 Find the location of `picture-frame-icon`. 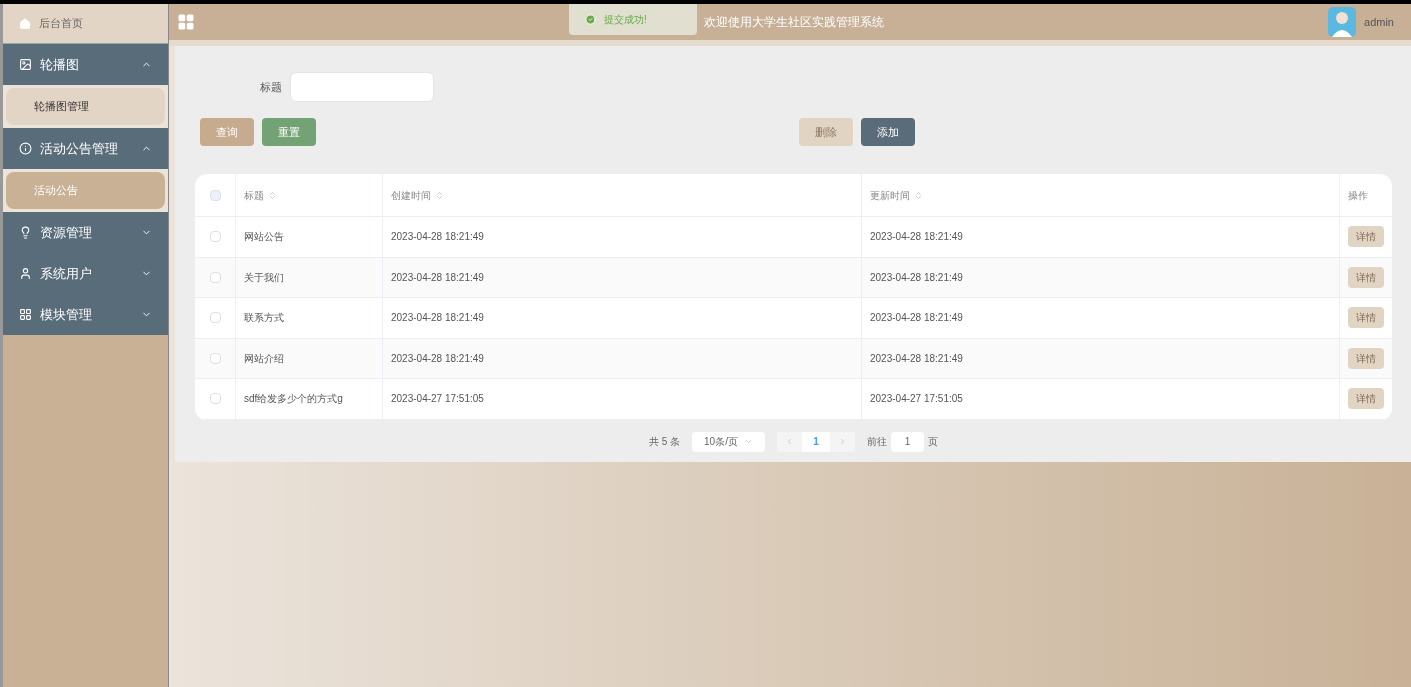

picture-frame-icon is located at coordinates (25, 64).